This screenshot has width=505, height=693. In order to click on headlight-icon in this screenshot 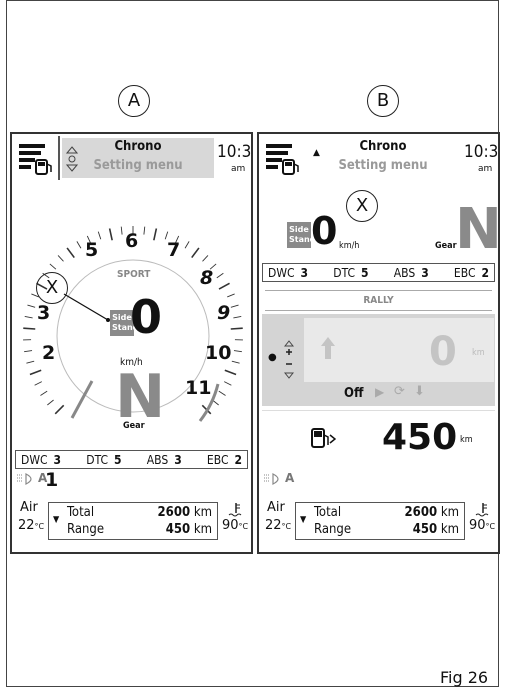, I will do `click(271, 478)`.